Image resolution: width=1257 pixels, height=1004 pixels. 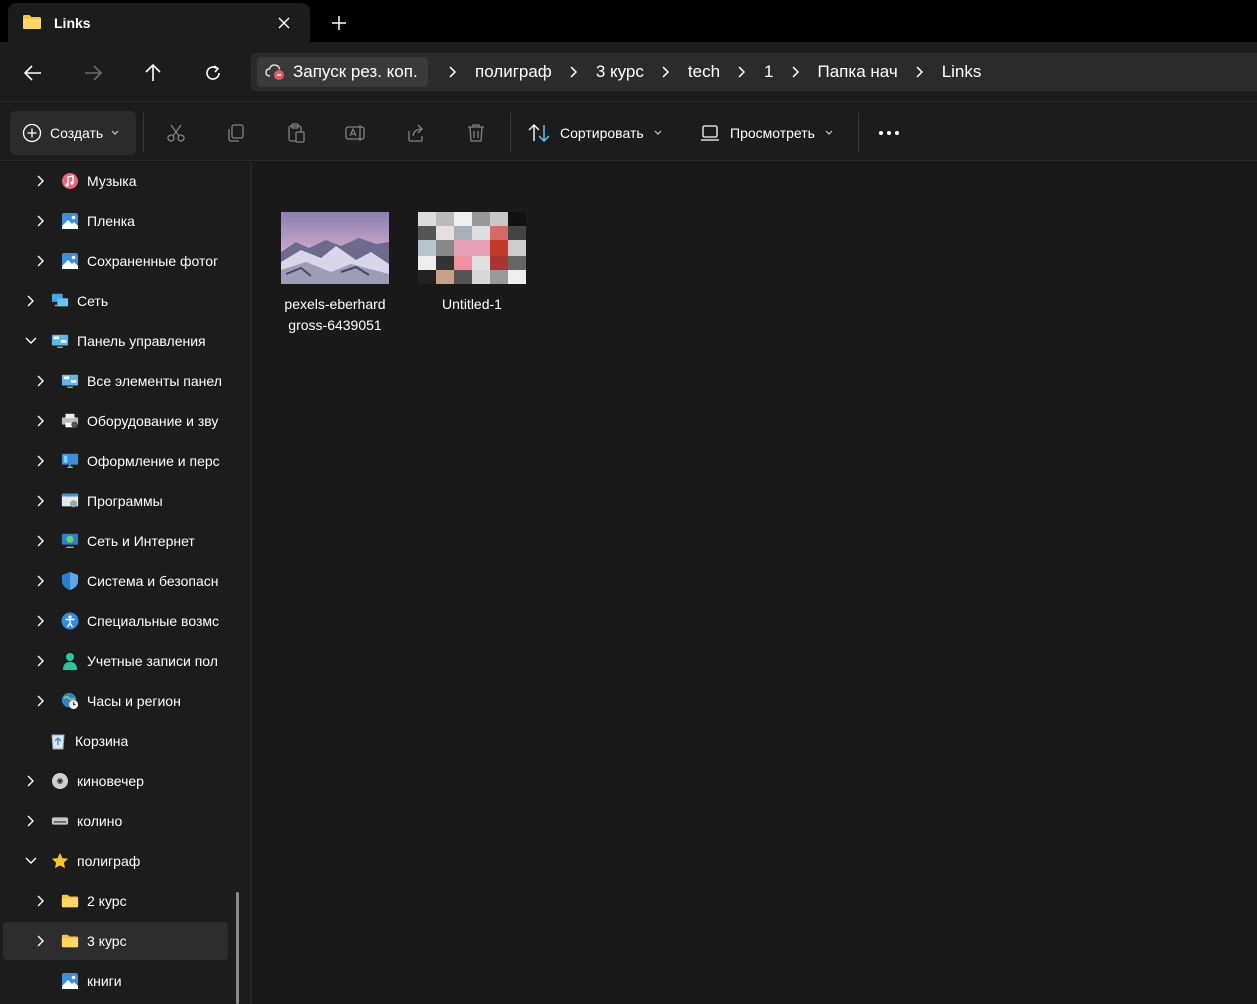 What do you see at coordinates (115, 901) in the screenshot?
I see `sidebar-item-2-kurs: 2 курс` at bounding box center [115, 901].